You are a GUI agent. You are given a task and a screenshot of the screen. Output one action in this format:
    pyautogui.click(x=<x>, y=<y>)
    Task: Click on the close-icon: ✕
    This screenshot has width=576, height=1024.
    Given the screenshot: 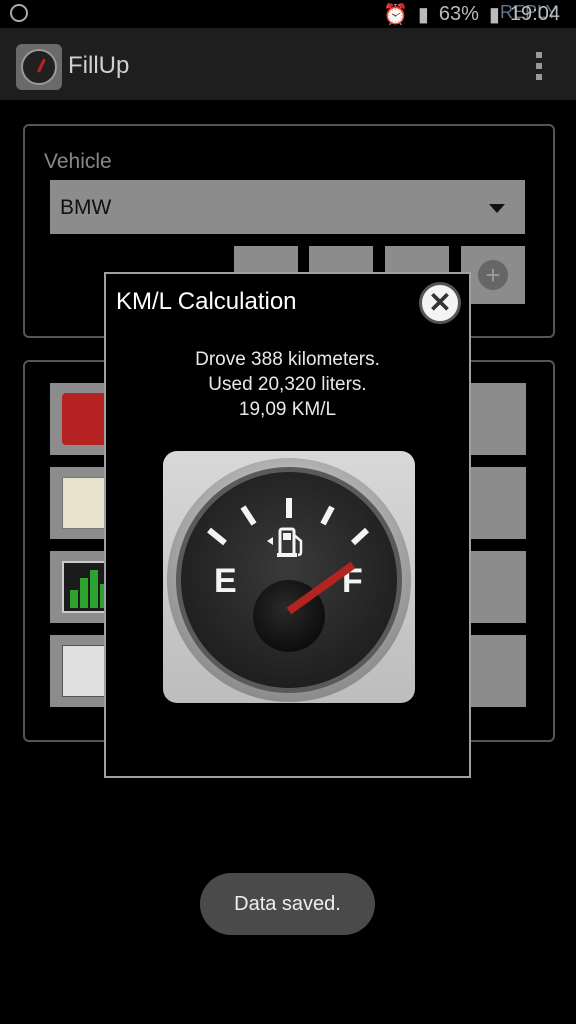 What is the action you would take?
    pyautogui.click(x=440, y=302)
    